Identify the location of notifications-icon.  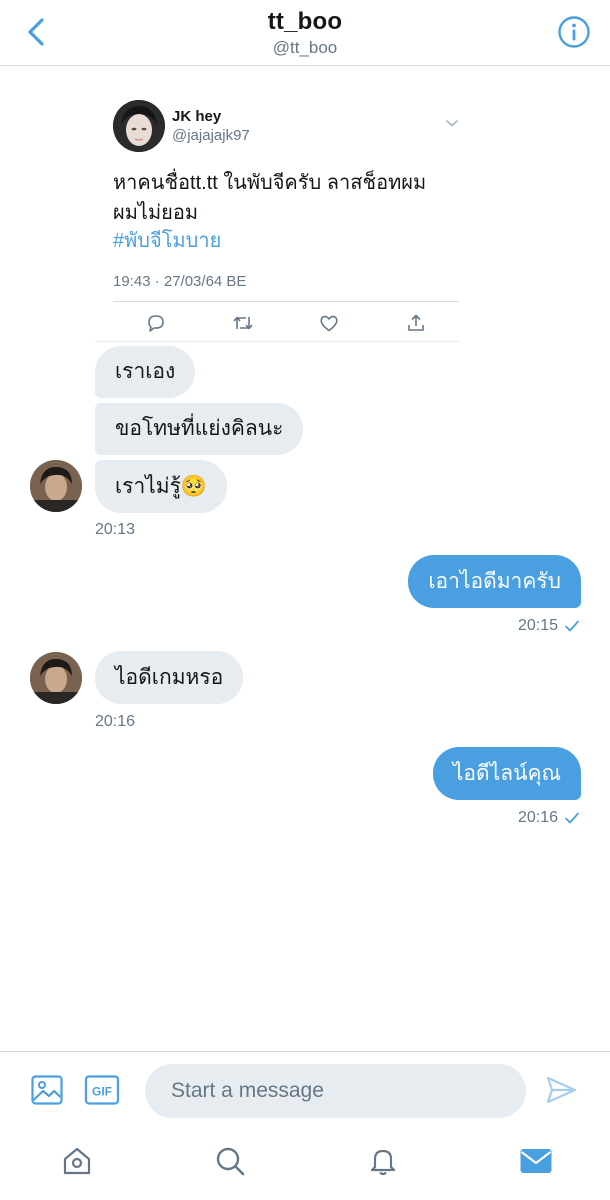
(383, 1162).